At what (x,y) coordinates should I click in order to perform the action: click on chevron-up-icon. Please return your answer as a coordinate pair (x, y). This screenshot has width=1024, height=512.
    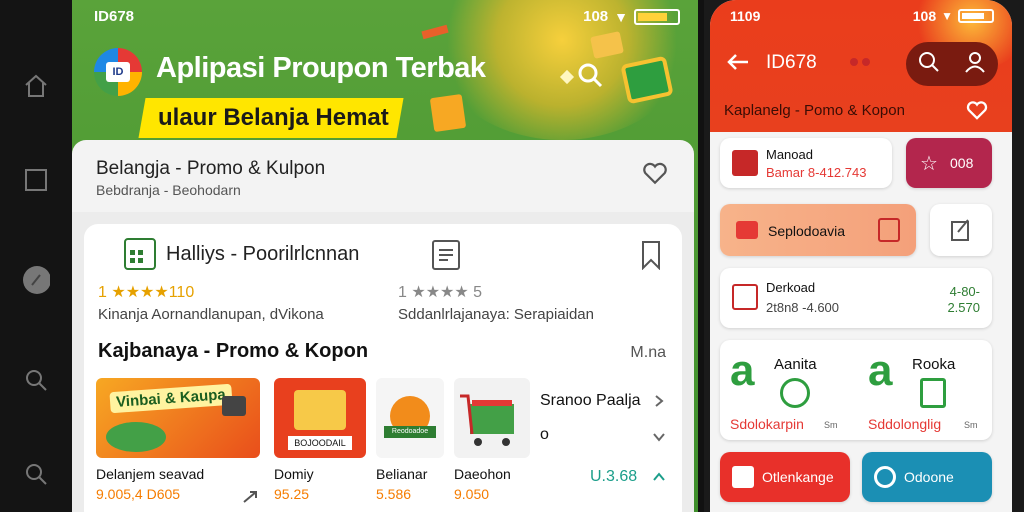
    Looking at the image, I should click on (659, 477).